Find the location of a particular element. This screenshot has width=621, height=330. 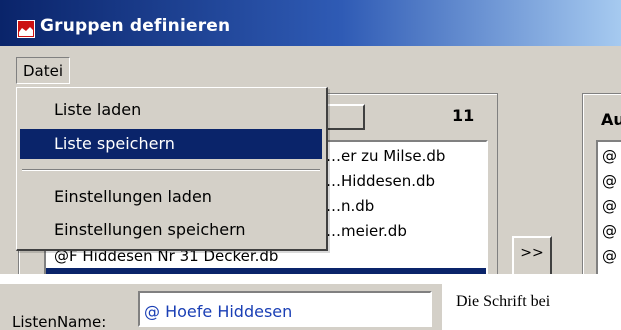

list-item: …Hiddesen.db is located at coordinates (380, 181).